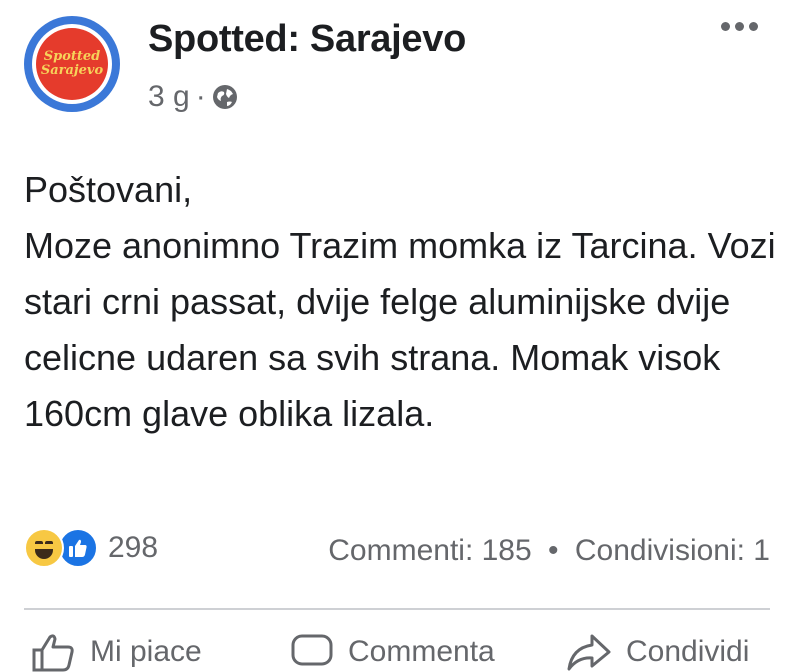 The height and width of the screenshot is (672, 800). Describe the element at coordinates (72, 56) in the screenshot. I see `avatar-logo-line1: Spotted` at that location.